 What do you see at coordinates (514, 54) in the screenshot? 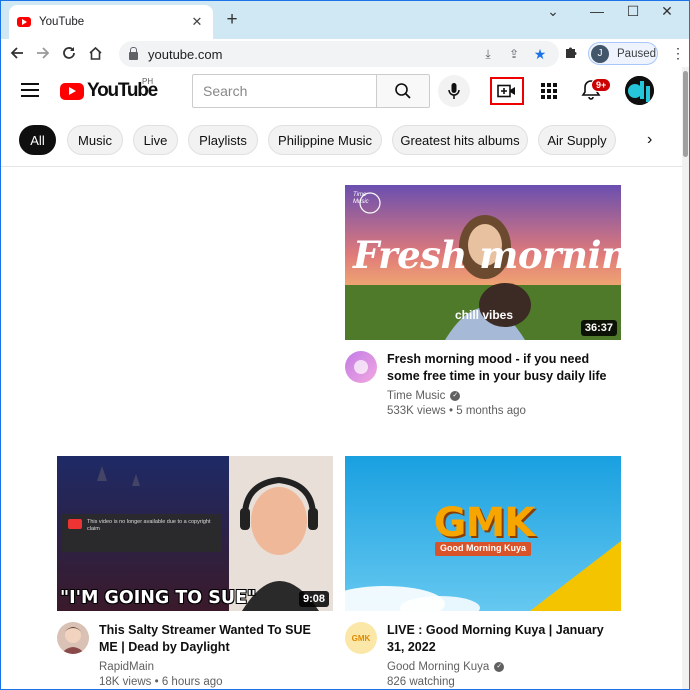
I see `share-icon: ⇪` at bounding box center [514, 54].